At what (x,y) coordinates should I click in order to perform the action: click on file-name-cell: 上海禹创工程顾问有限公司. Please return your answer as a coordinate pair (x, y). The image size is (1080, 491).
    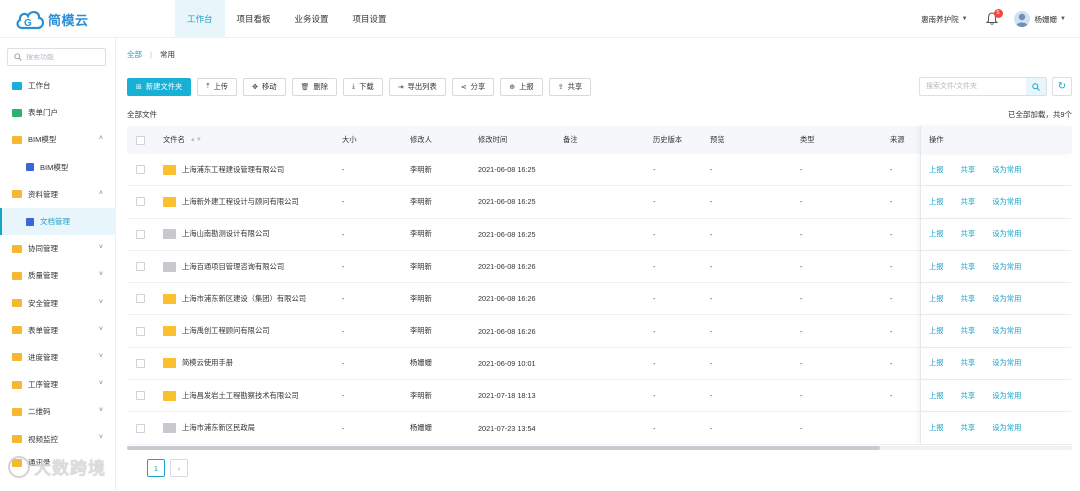
    Looking at the image, I should click on (252, 331).